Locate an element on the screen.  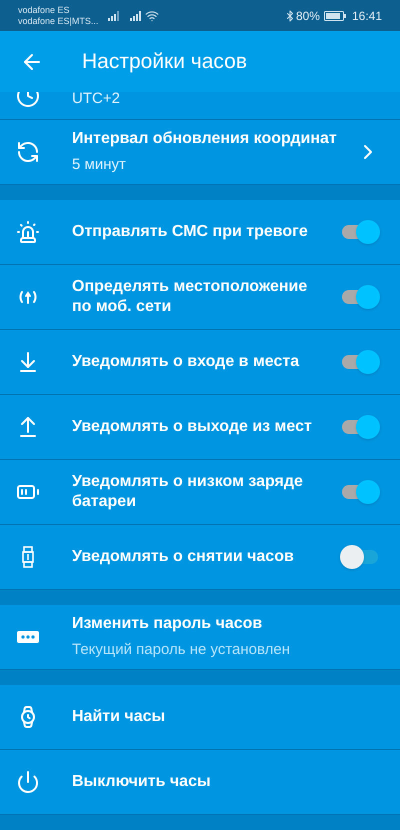
battery-icon is located at coordinates (335, 15).